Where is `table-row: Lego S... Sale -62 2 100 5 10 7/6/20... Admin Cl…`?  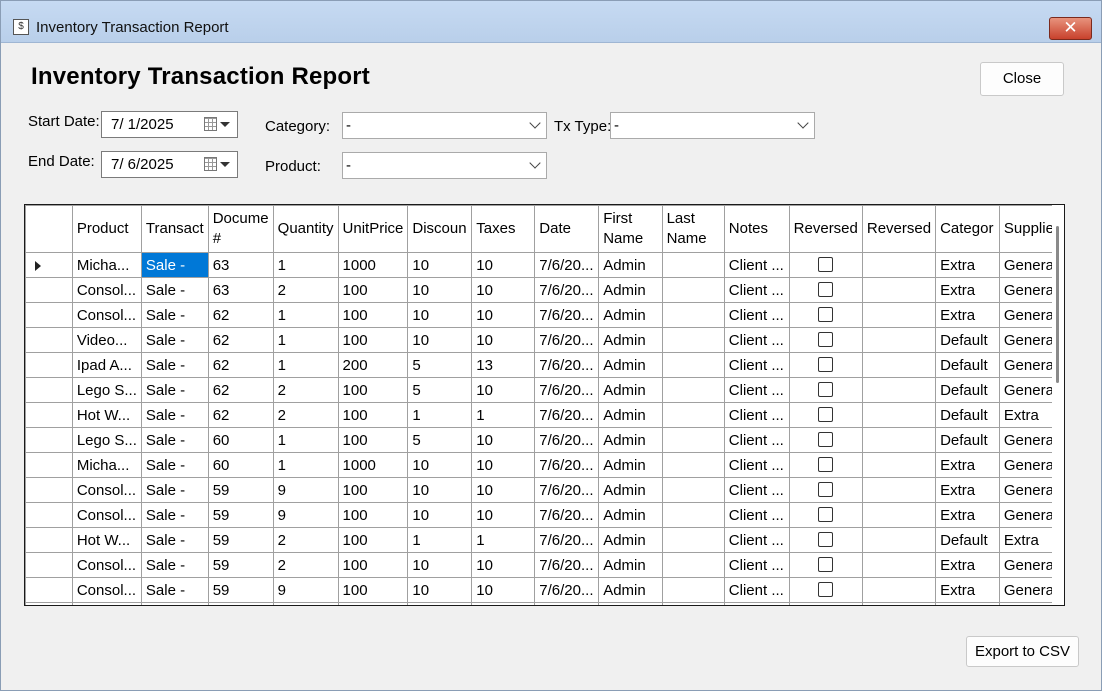 table-row: Lego S... Sale -62 2 100 5 10 7/6/20... Admin Cl… is located at coordinates (544, 390).